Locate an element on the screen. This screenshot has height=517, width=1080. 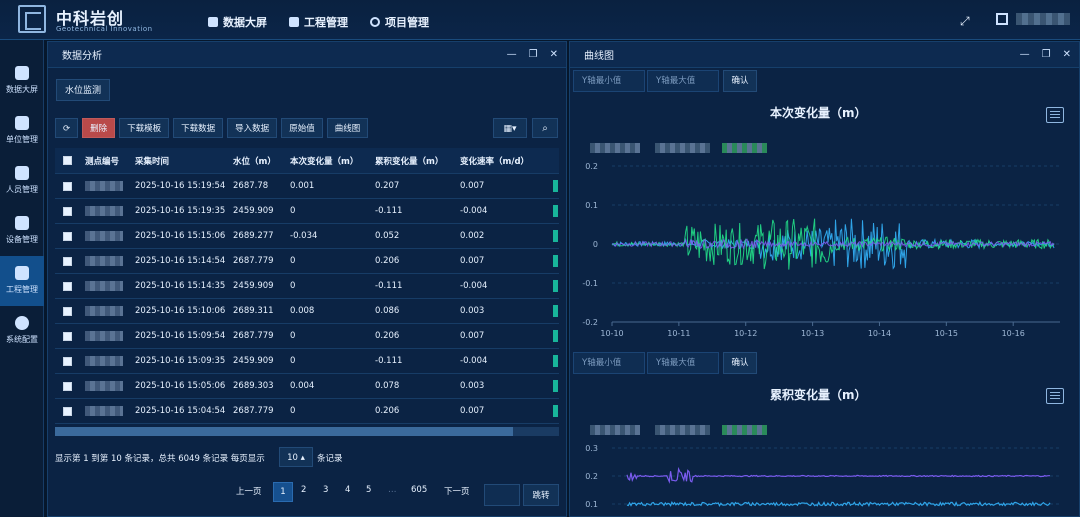
page-size-select: 10 ▴ is located at coordinates (296, 457).